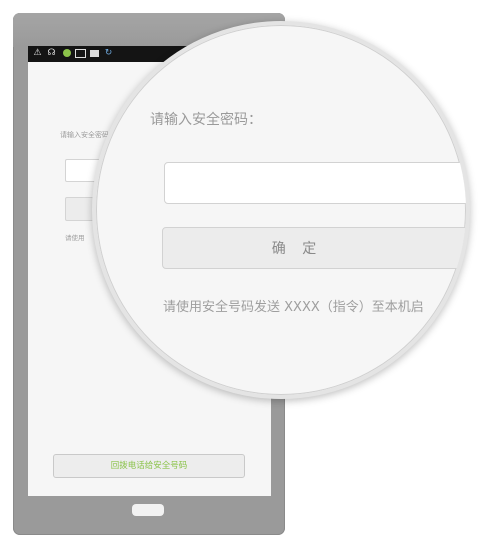  What do you see at coordinates (94, 53) in the screenshot?
I see `briefcase-icon` at bounding box center [94, 53].